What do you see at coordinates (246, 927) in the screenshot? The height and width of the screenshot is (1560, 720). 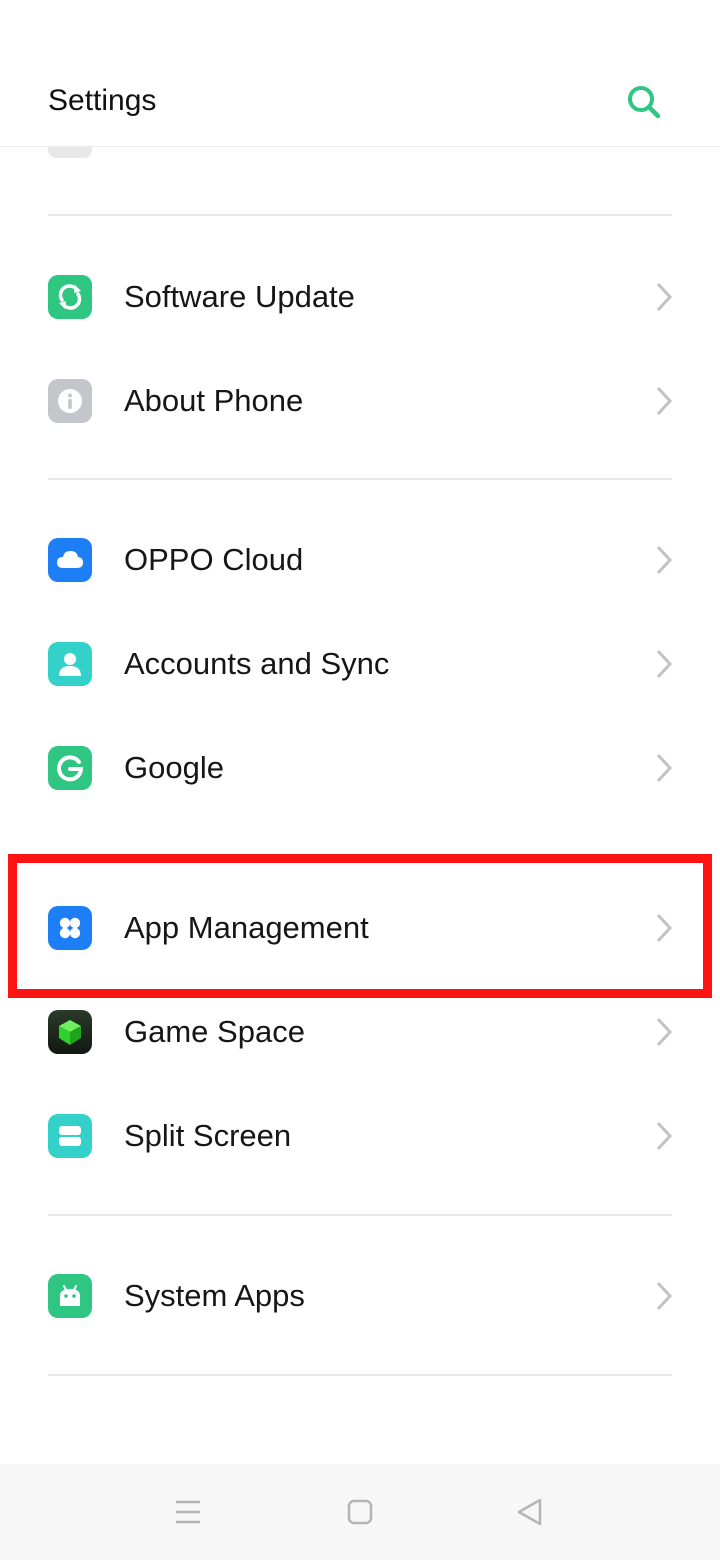 I see `settings-item-label: App Management` at bounding box center [246, 927].